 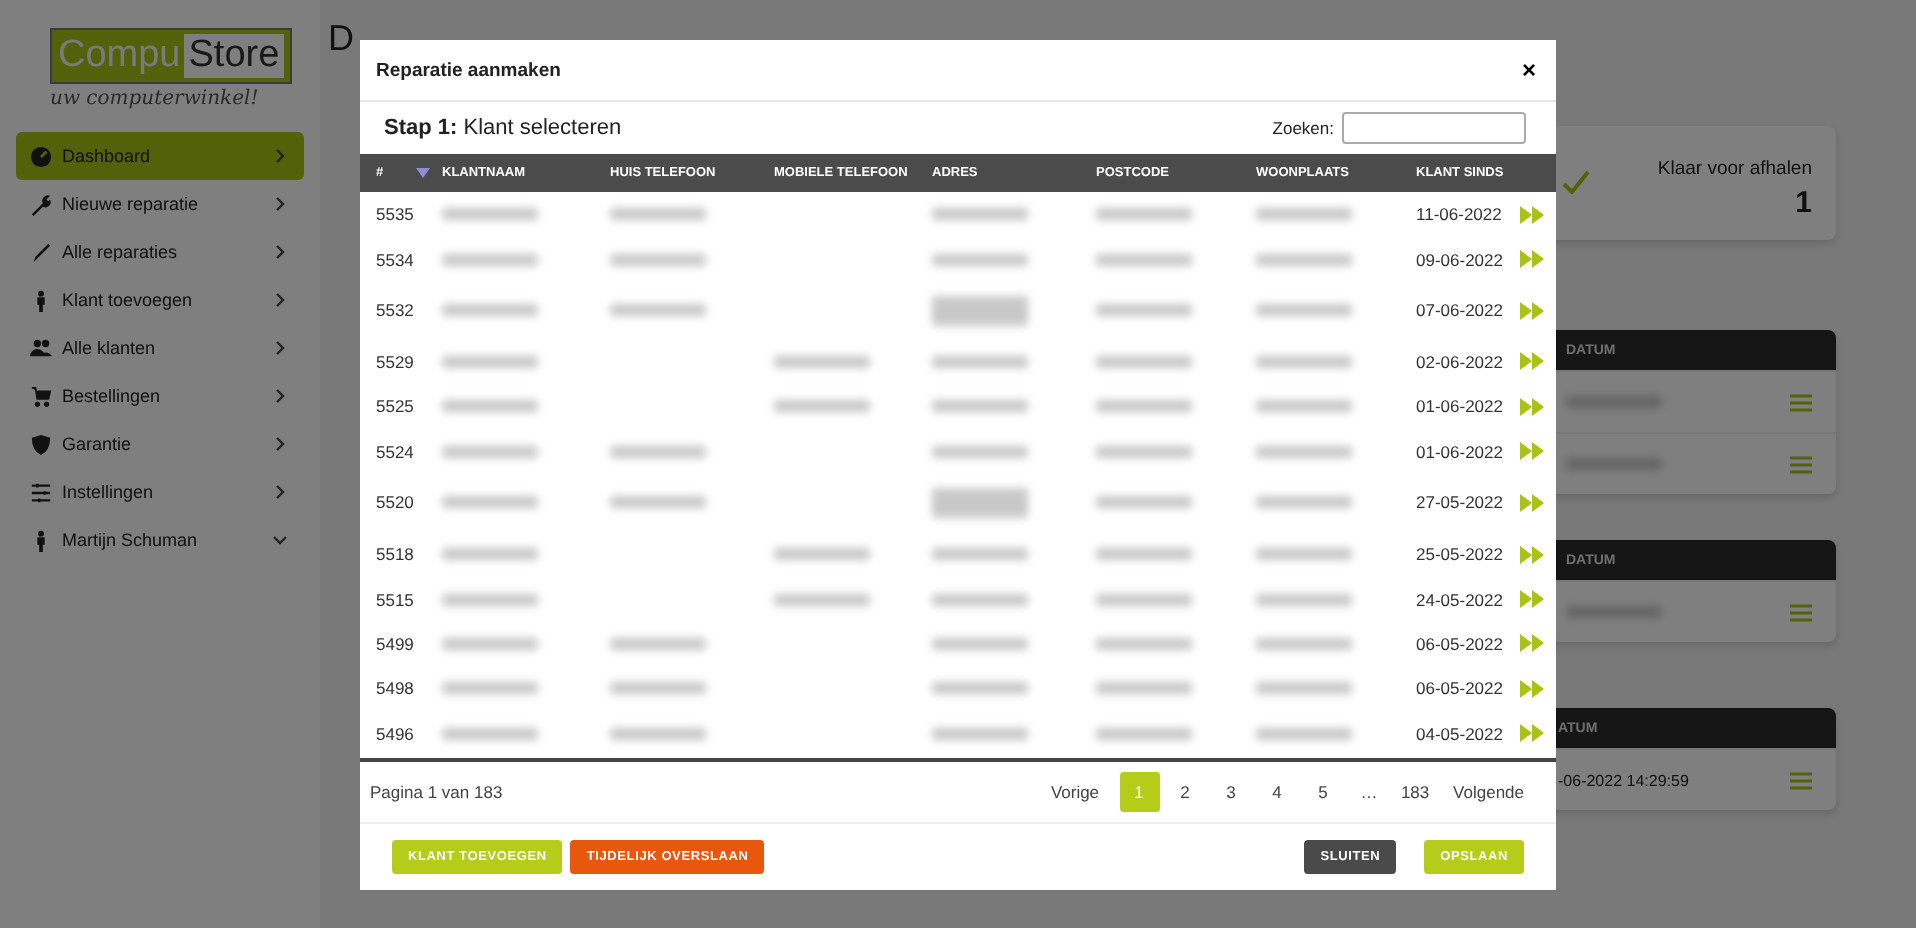 What do you see at coordinates (395, 451) in the screenshot?
I see `table-cell: 5524` at bounding box center [395, 451].